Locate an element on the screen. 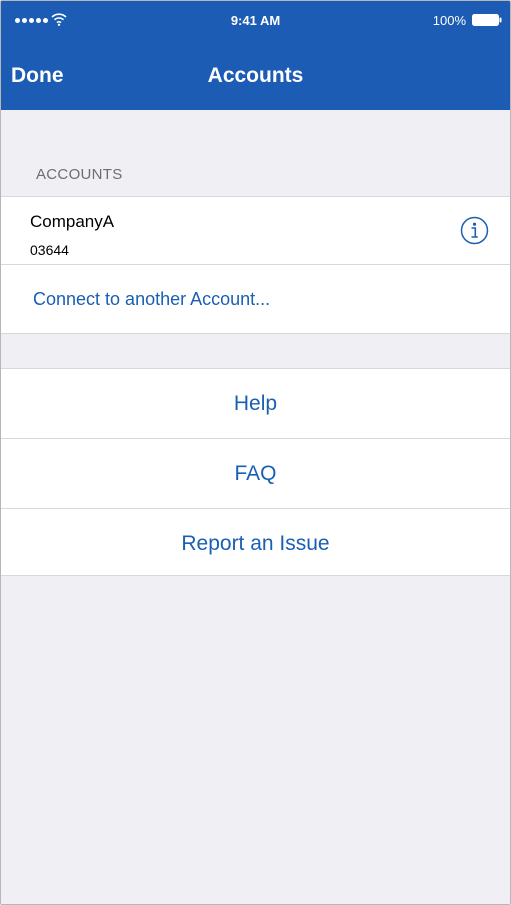  faq-button: FAQ is located at coordinates (255, 473).